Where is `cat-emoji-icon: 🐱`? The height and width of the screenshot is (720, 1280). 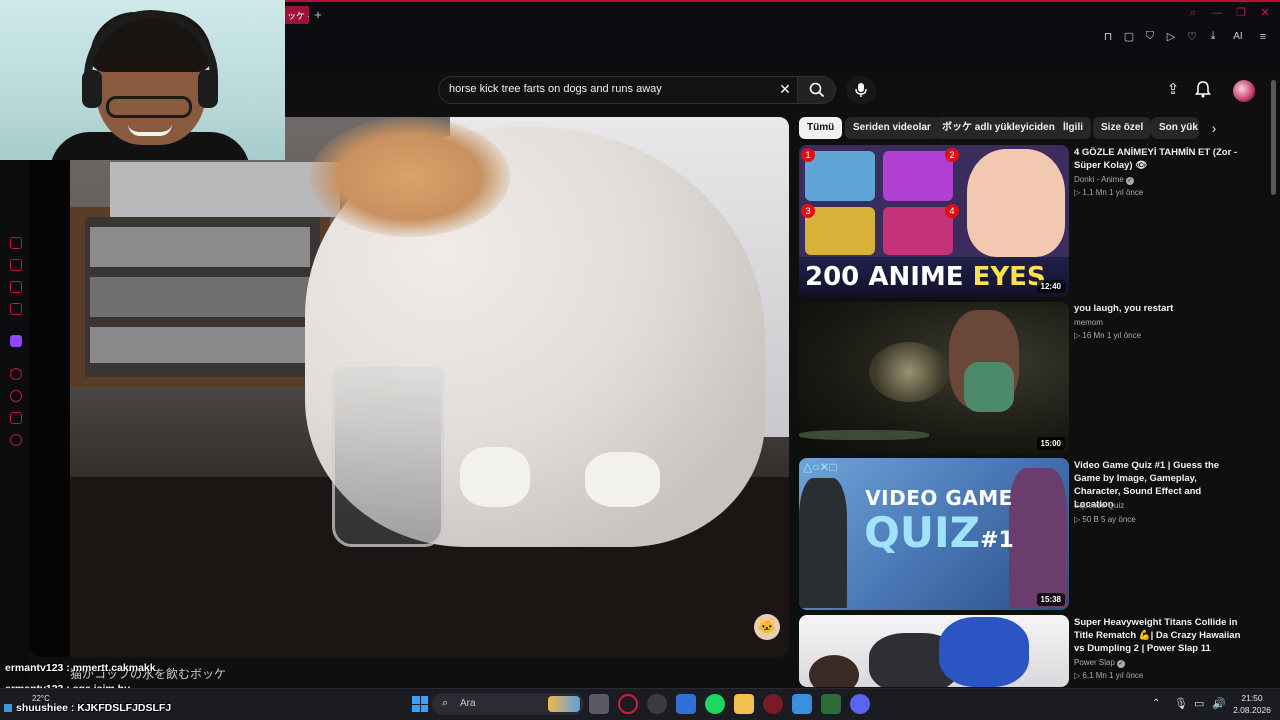 cat-emoji-icon: 🐱 is located at coordinates (767, 627).